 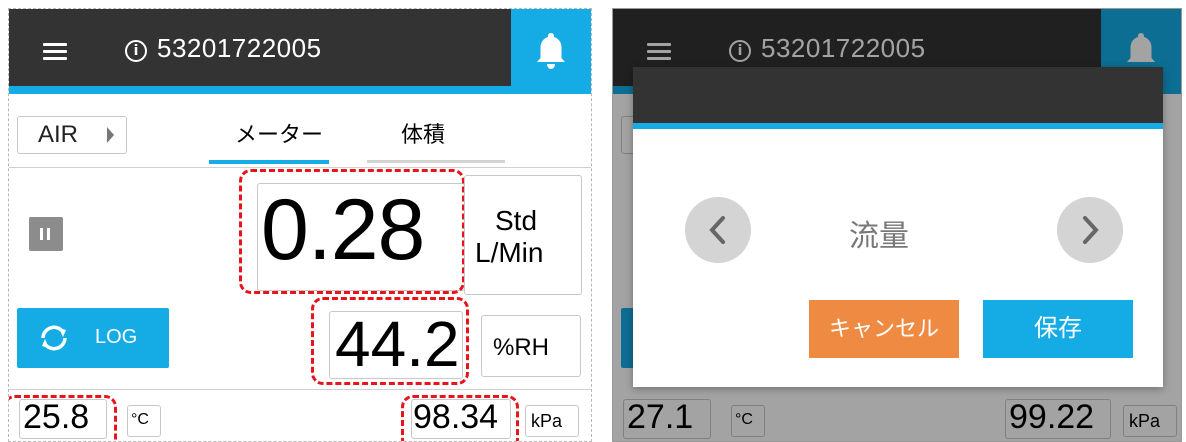 What do you see at coordinates (140, 419) in the screenshot?
I see `temperature-unit: °C` at bounding box center [140, 419].